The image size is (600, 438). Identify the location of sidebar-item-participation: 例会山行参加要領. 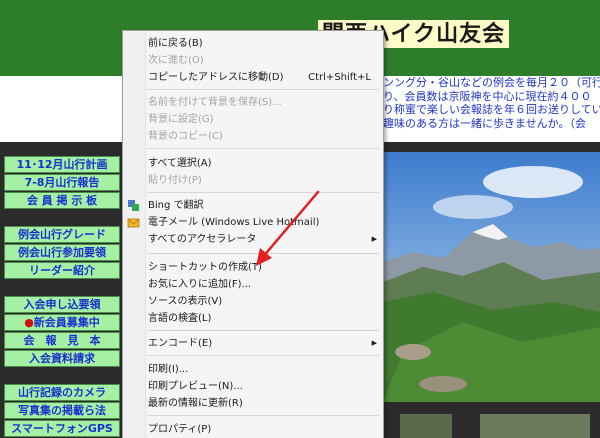
(62, 252).